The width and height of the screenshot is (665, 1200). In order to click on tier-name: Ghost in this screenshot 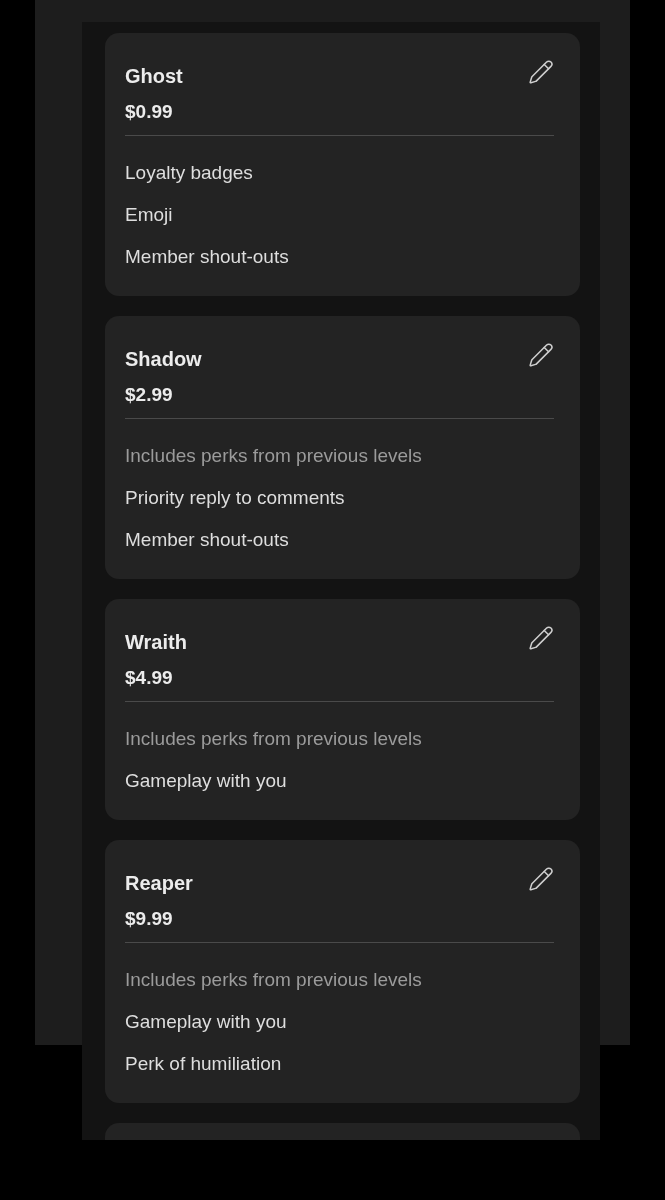, I will do `click(154, 76)`.